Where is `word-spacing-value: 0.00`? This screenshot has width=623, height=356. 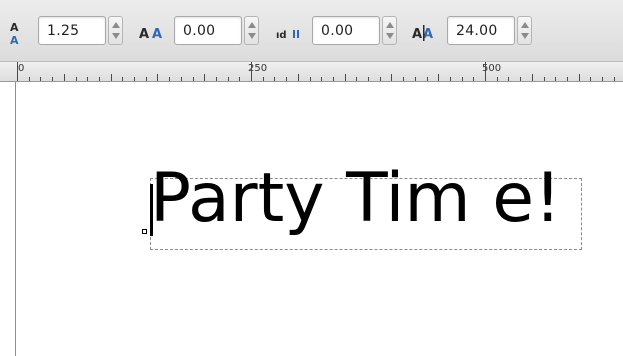
word-spacing-value: 0.00 is located at coordinates (337, 31).